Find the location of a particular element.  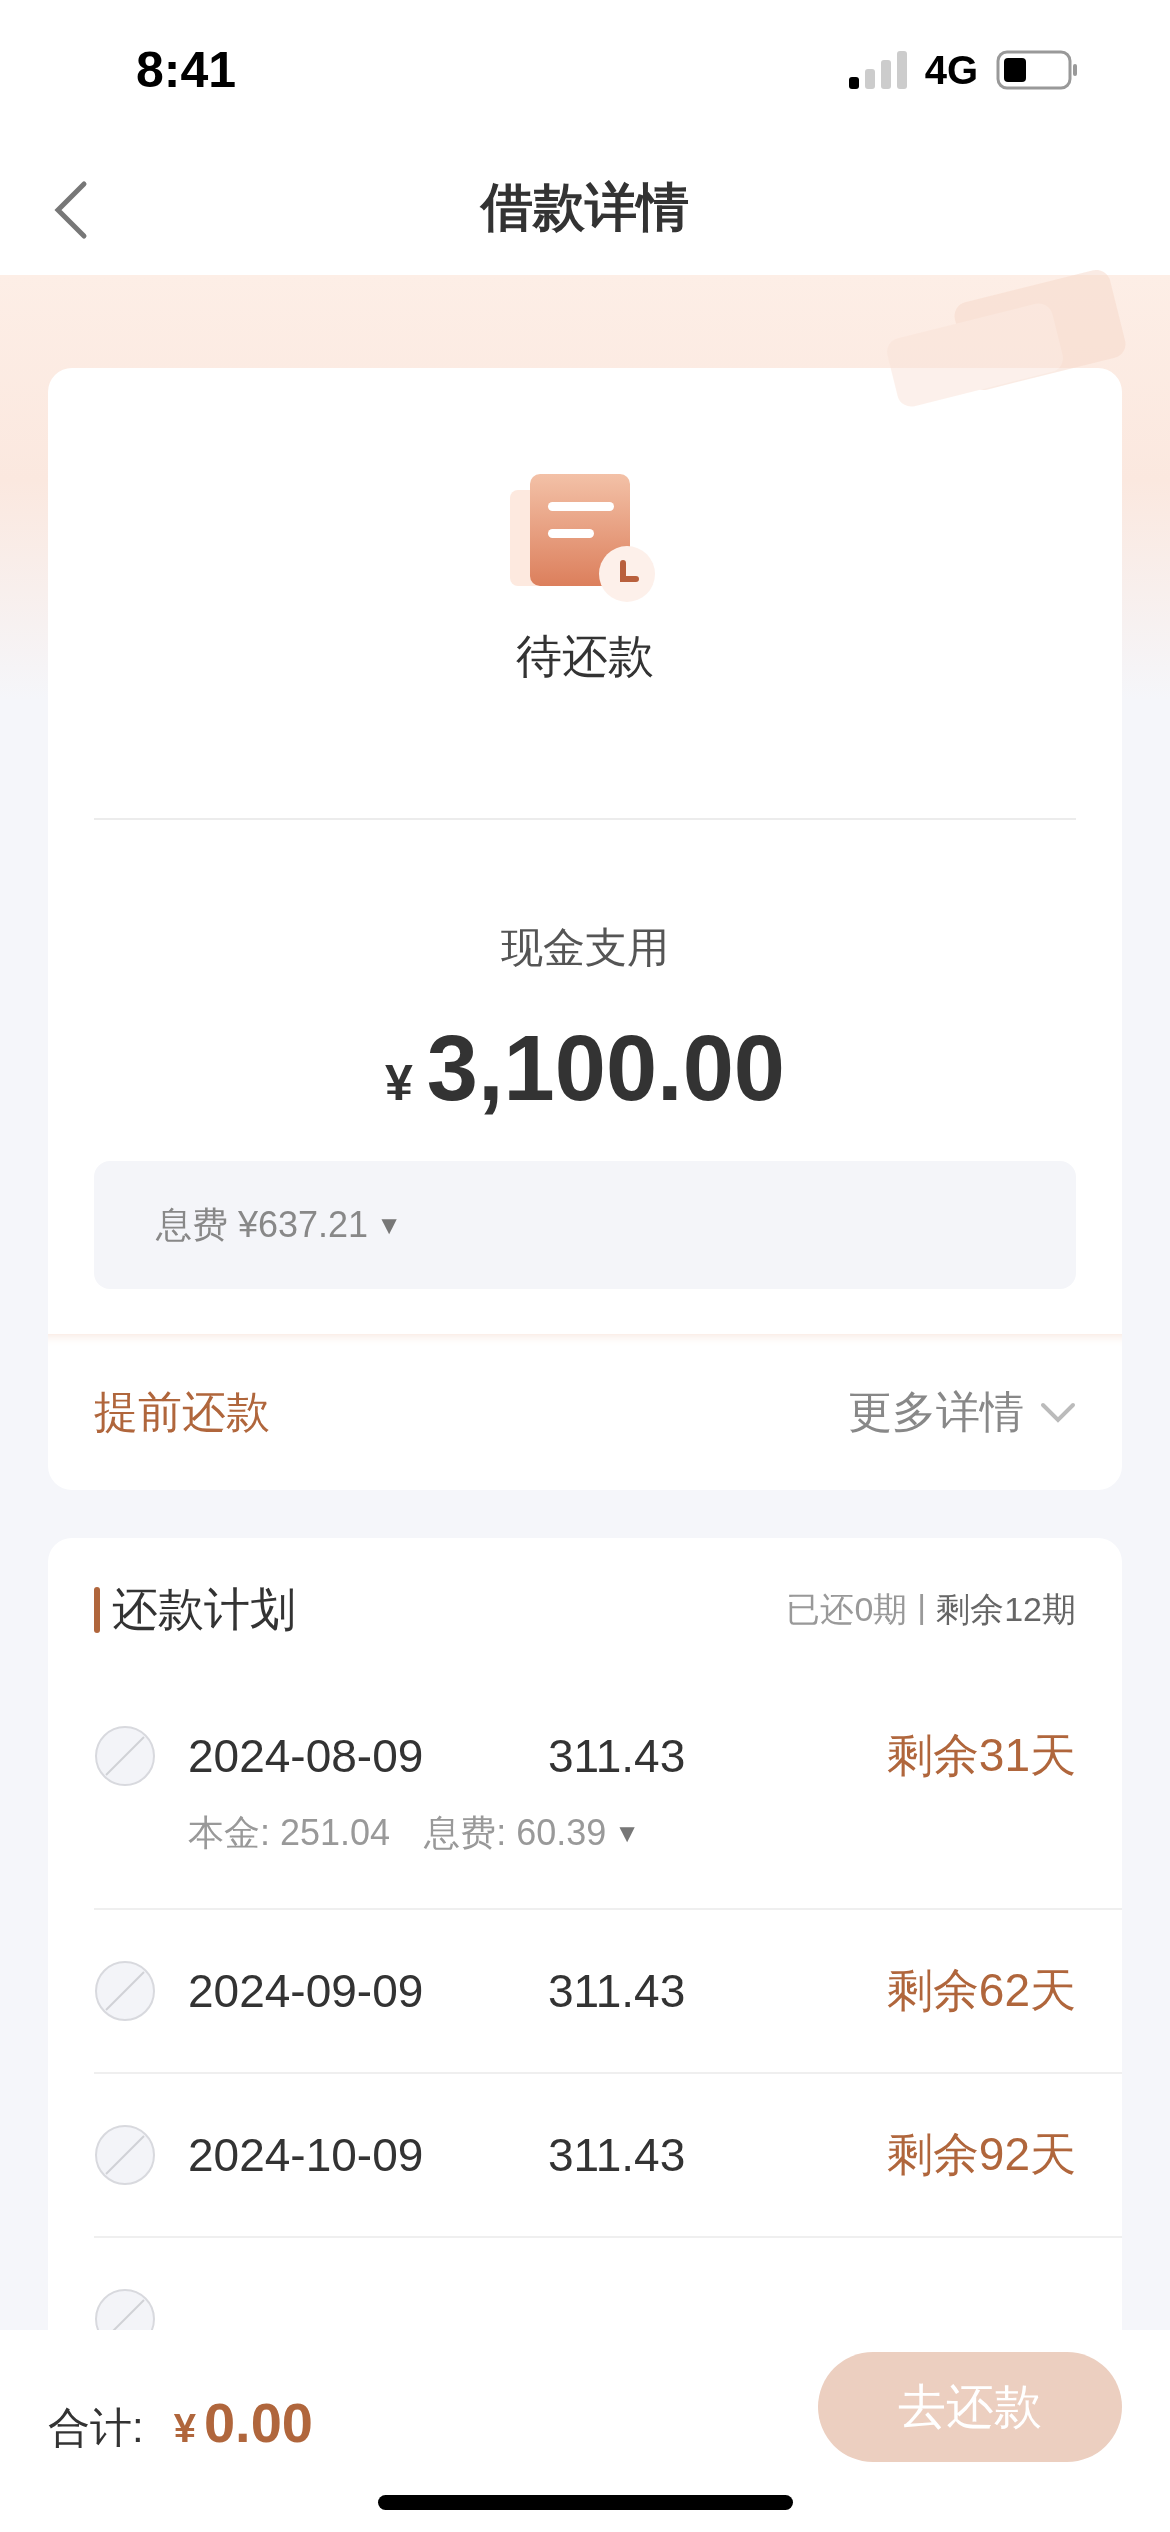

fee-text: 息费: 60.39 is located at coordinates (515, 1833).